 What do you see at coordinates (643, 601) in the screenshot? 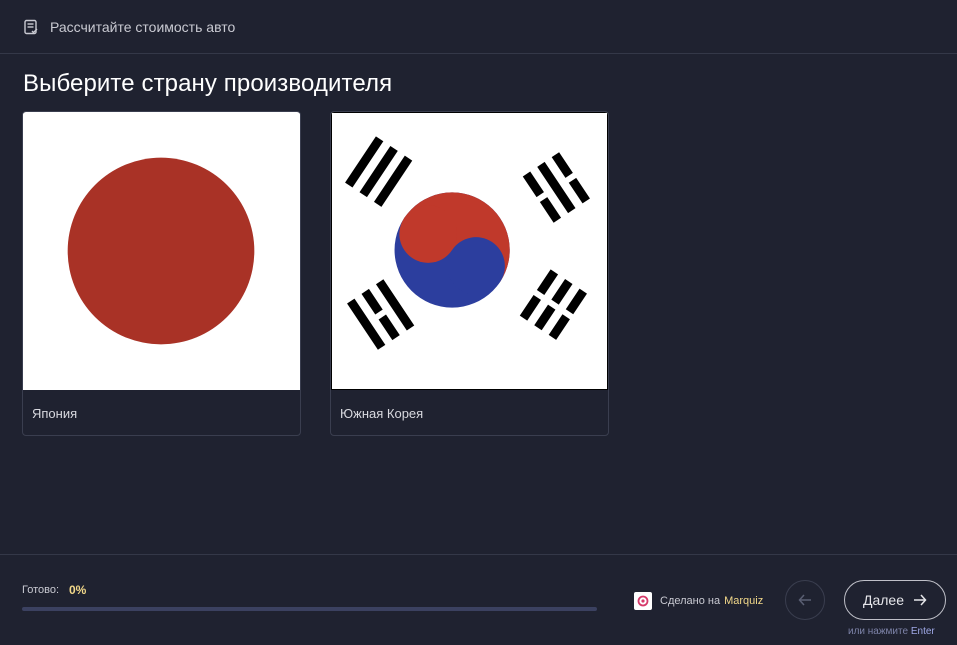
I see `marquiz-logo-icon` at bounding box center [643, 601].